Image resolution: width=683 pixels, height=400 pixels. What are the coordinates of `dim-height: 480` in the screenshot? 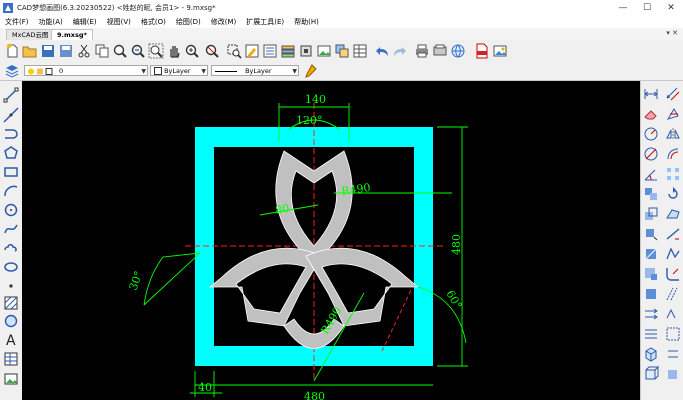 It's located at (456, 244).